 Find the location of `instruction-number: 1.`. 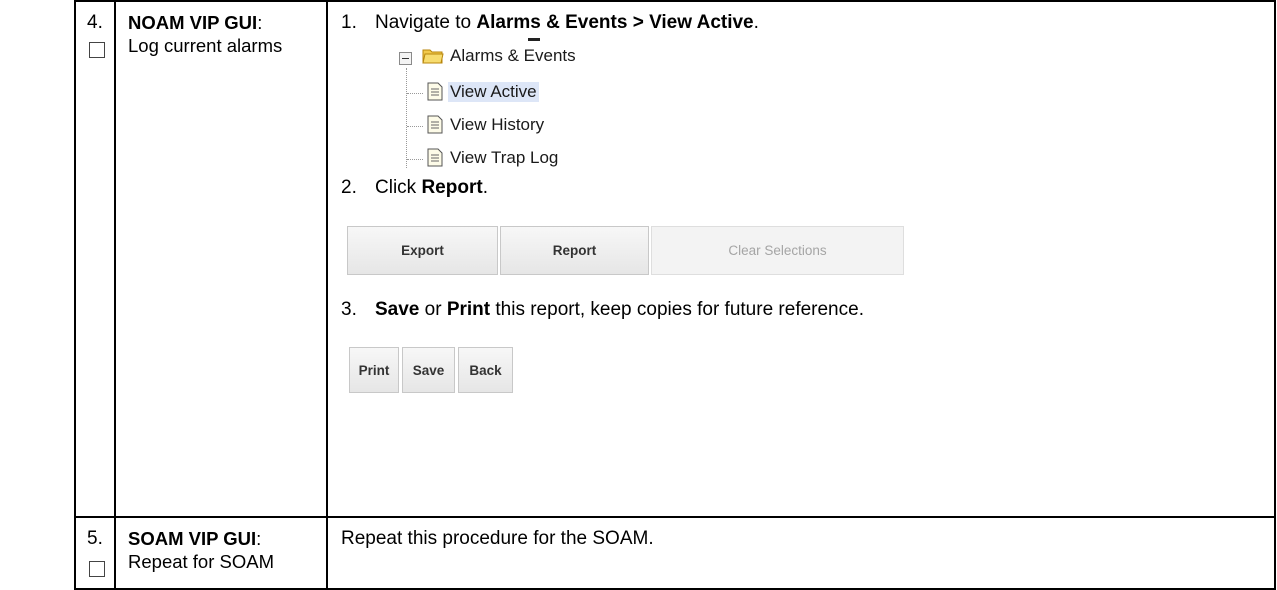

instruction-number: 1. is located at coordinates (349, 22).